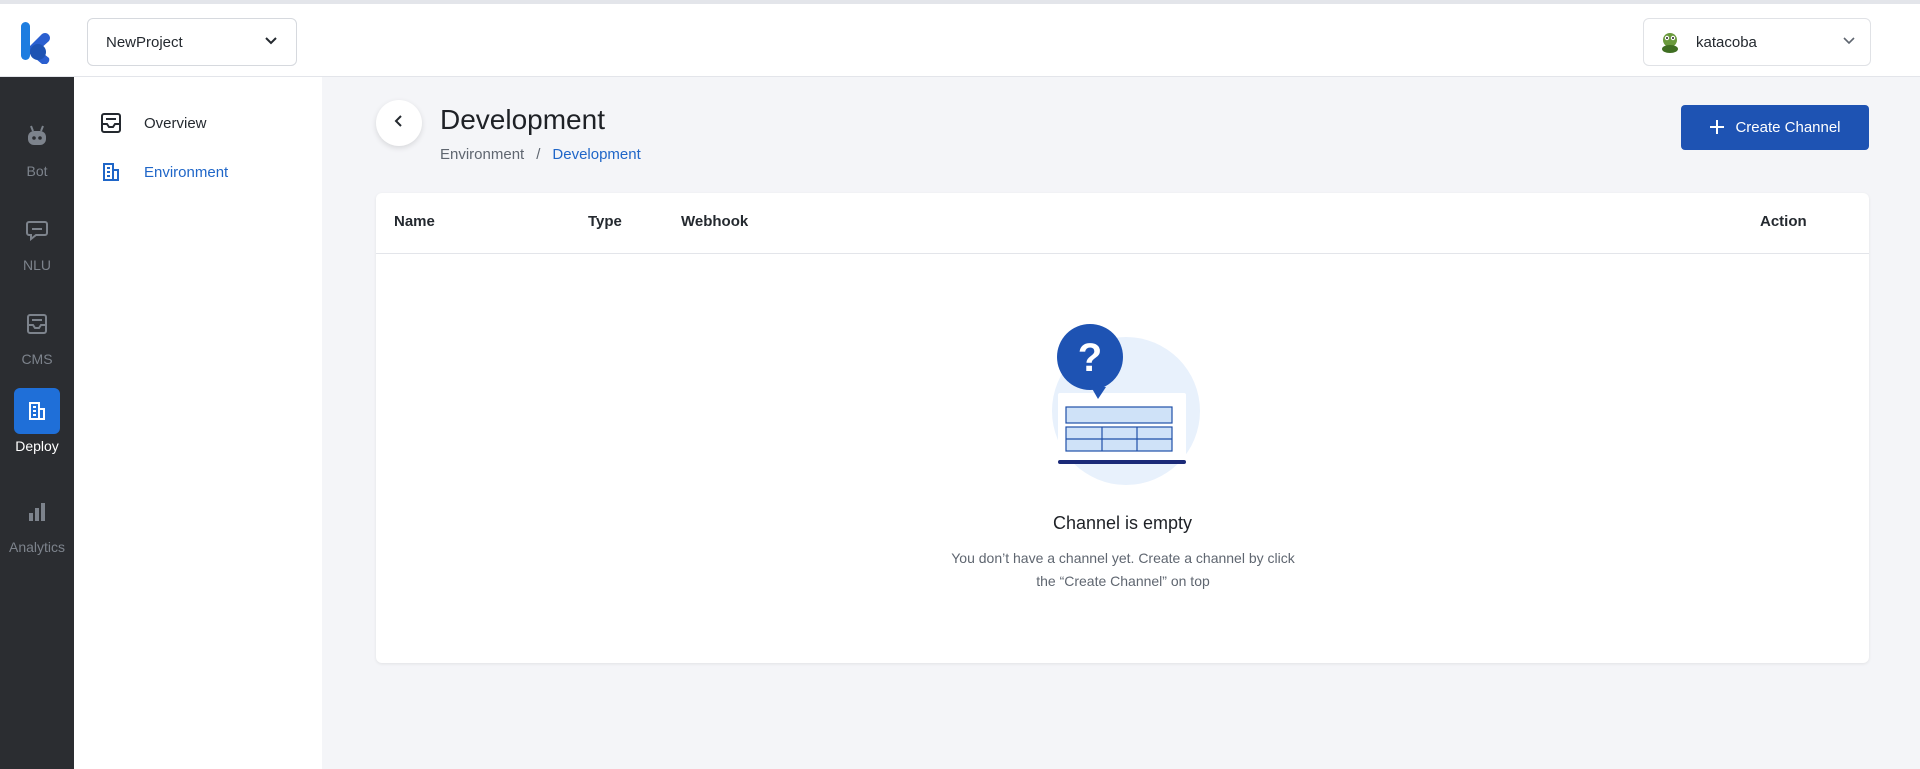 This screenshot has height=769, width=1920. I want to click on empty-state-description-line: the “Create Channel” on top, so click(1123, 581).